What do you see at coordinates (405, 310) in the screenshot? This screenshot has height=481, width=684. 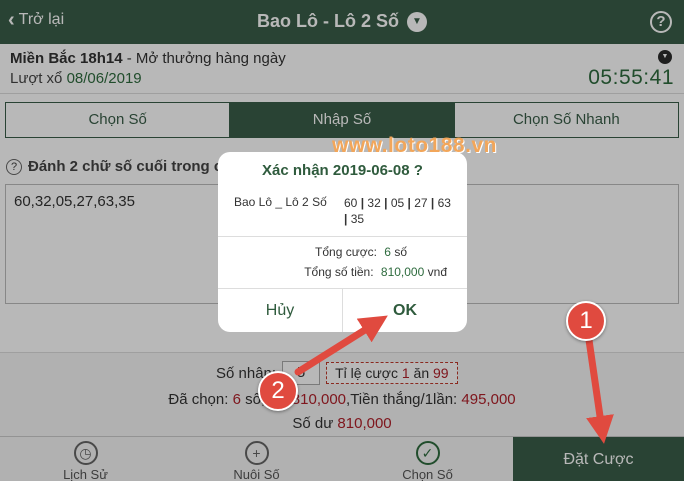 I see `ok-button: OK` at bounding box center [405, 310].